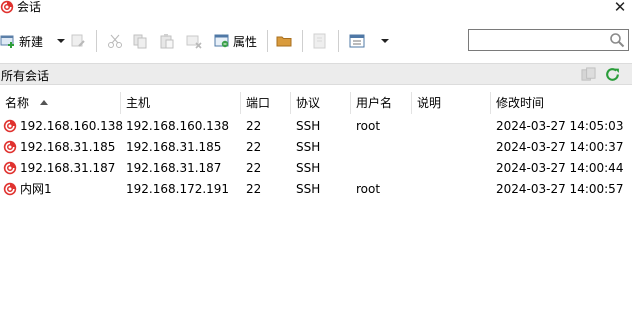  I want to click on properties-label: 属性, so click(245, 41).